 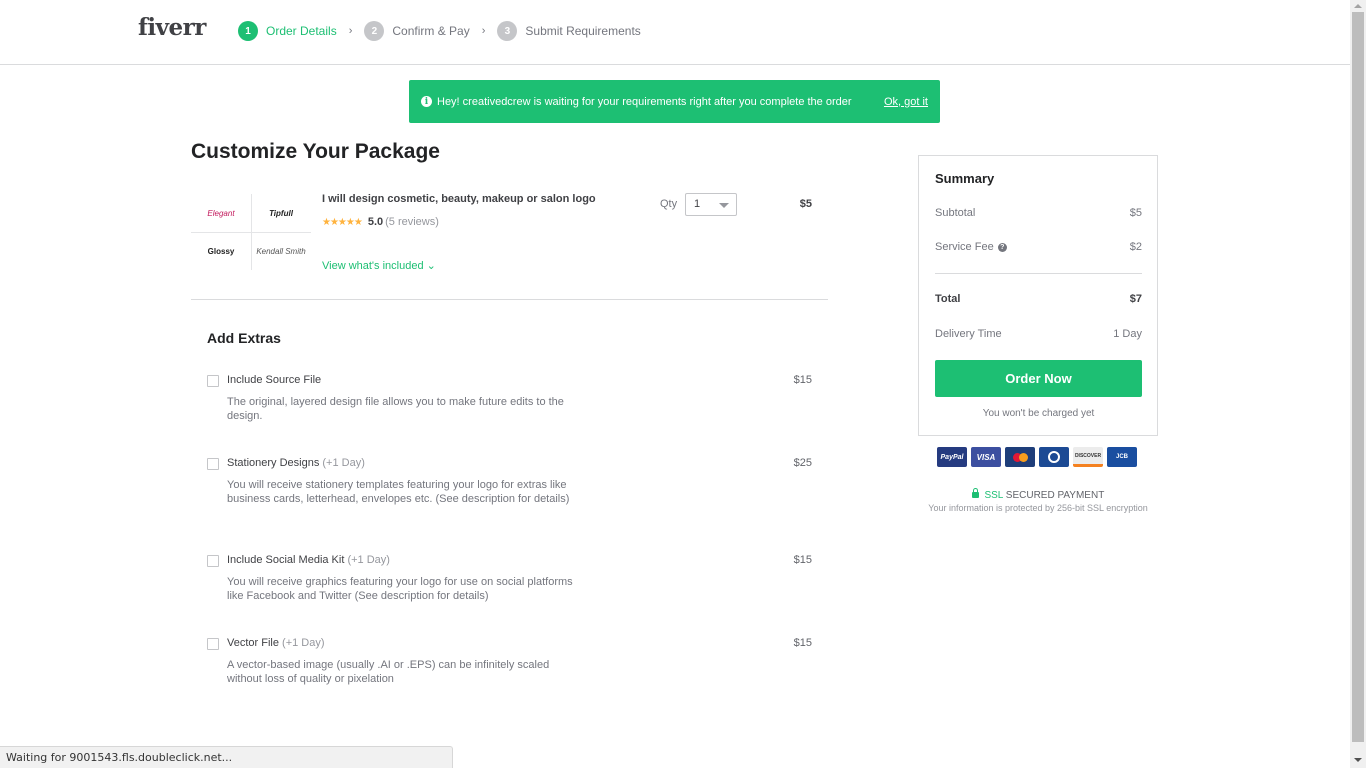 What do you see at coordinates (711, 204) in the screenshot?
I see `quantity-select: 1` at bounding box center [711, 204].